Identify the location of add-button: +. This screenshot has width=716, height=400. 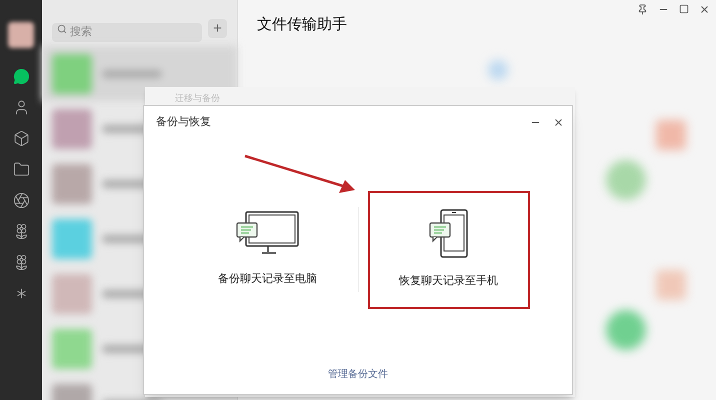
(217, 28).